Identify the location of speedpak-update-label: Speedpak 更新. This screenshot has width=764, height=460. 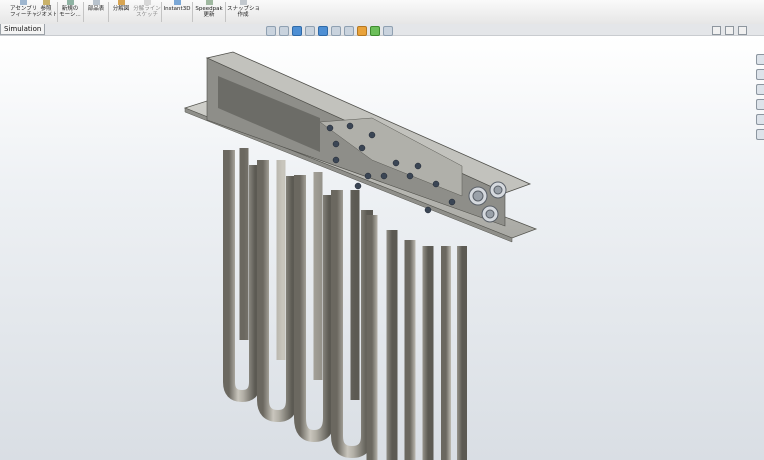
(209, 12).